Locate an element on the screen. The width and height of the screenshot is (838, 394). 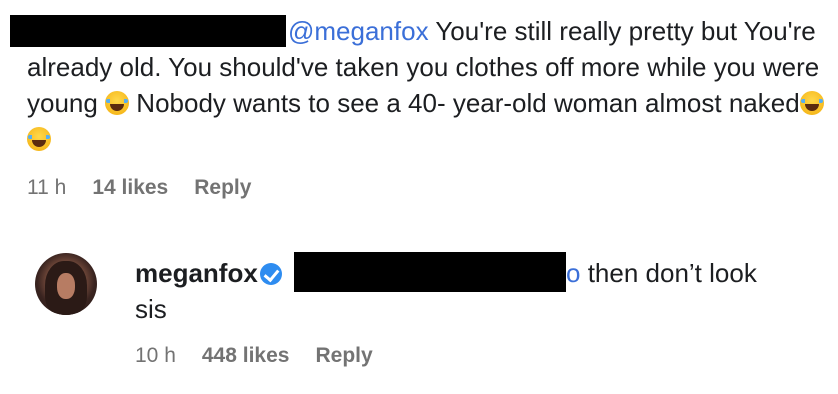
reply-redacted-text is located at coordinates (430, 272).